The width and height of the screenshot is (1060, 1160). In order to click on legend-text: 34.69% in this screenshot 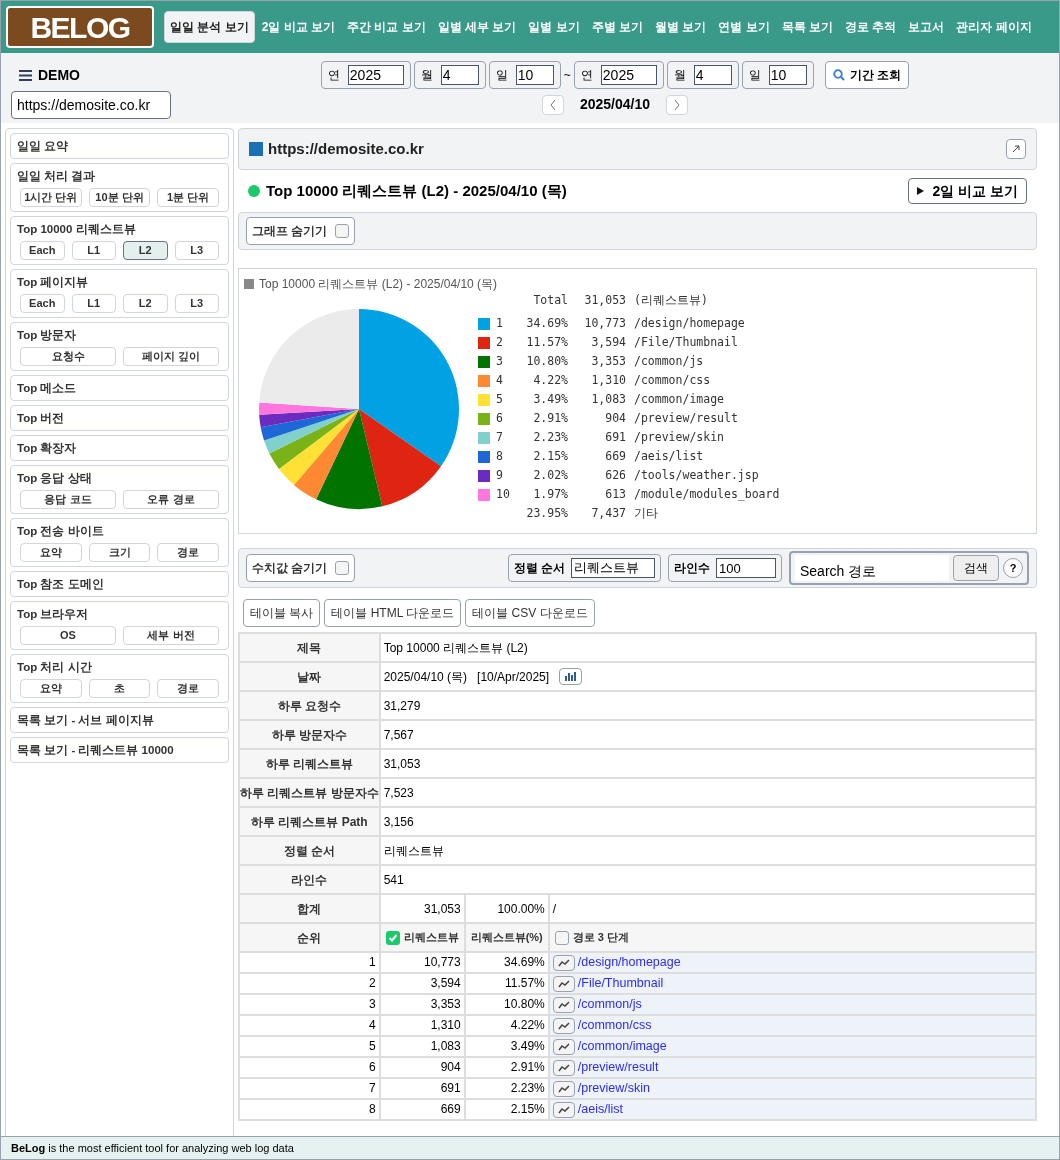, I will do `click(546, 323)`.